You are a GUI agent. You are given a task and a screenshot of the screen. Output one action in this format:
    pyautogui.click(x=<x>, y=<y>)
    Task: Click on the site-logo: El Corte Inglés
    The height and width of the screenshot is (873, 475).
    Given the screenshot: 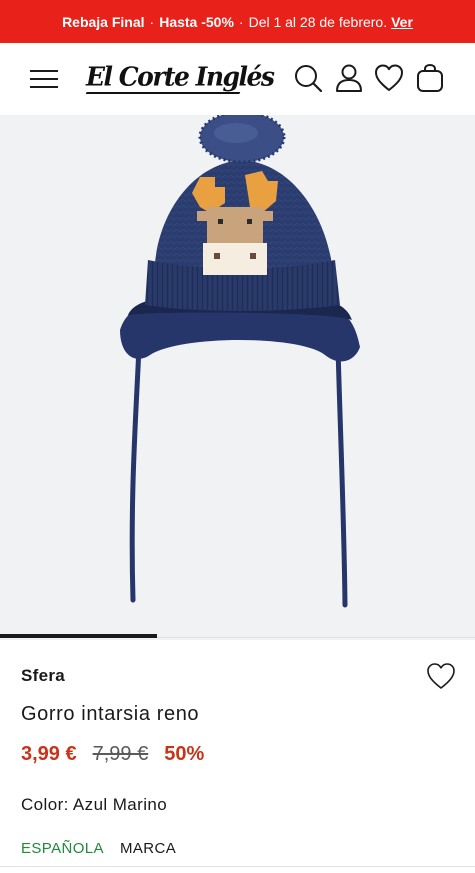 What is the action you would take?
    pyautogui.click(x=180, y=78)
    